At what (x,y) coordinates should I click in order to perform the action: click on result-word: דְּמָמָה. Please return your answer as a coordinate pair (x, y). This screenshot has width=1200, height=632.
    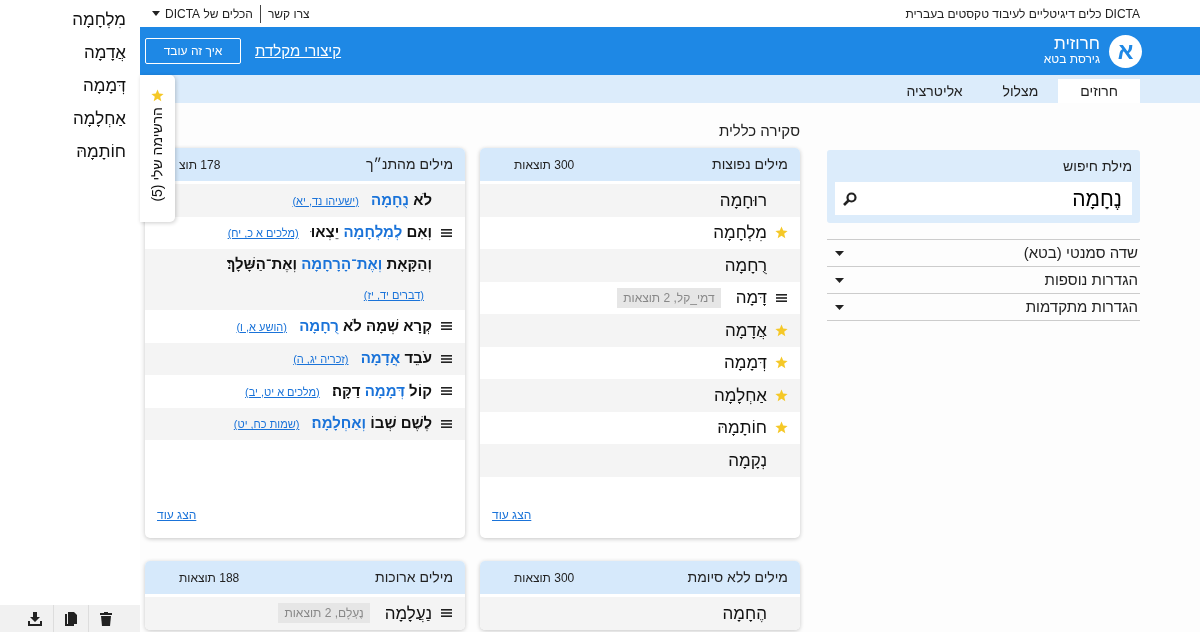
    Looking at the image, I should click on (745, 363).